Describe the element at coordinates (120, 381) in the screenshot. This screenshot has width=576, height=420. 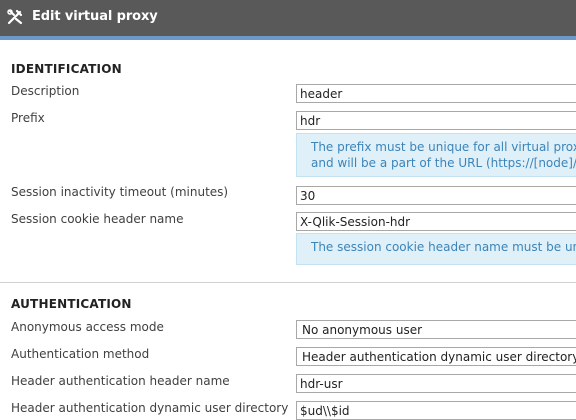
I see `header-name-label: Header authentication header name` at that location.